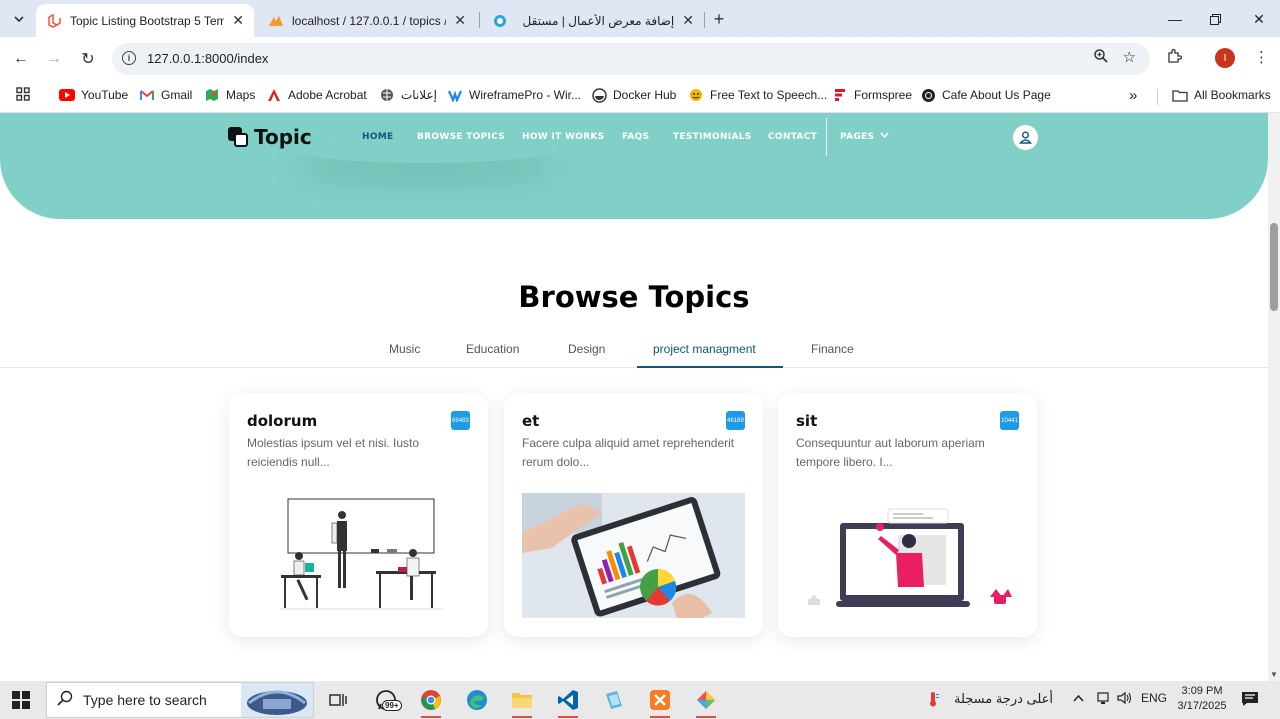  I want to click on taskbar-chrome, so click(431, 702).